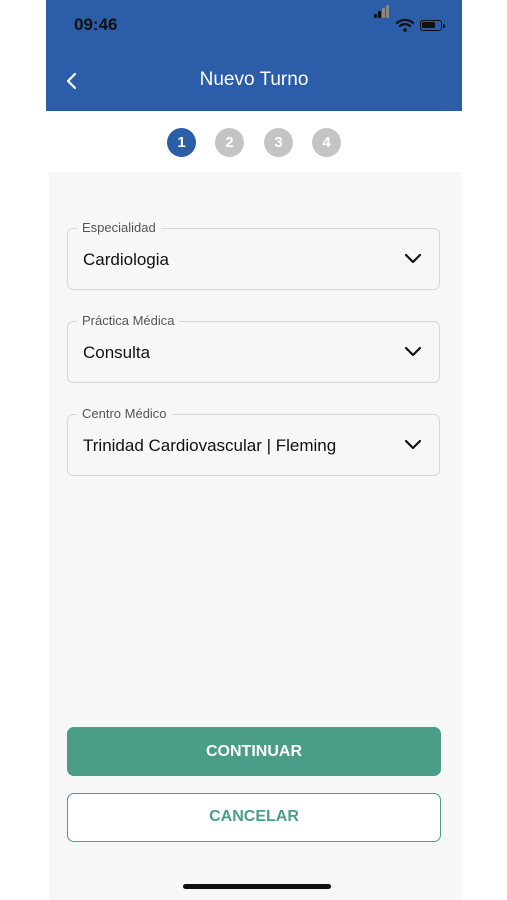  What do you see at coordinates (254, 79) in the screenshot?
I see `page-title: Nuevo Turno` at bounding box center [254, 79].